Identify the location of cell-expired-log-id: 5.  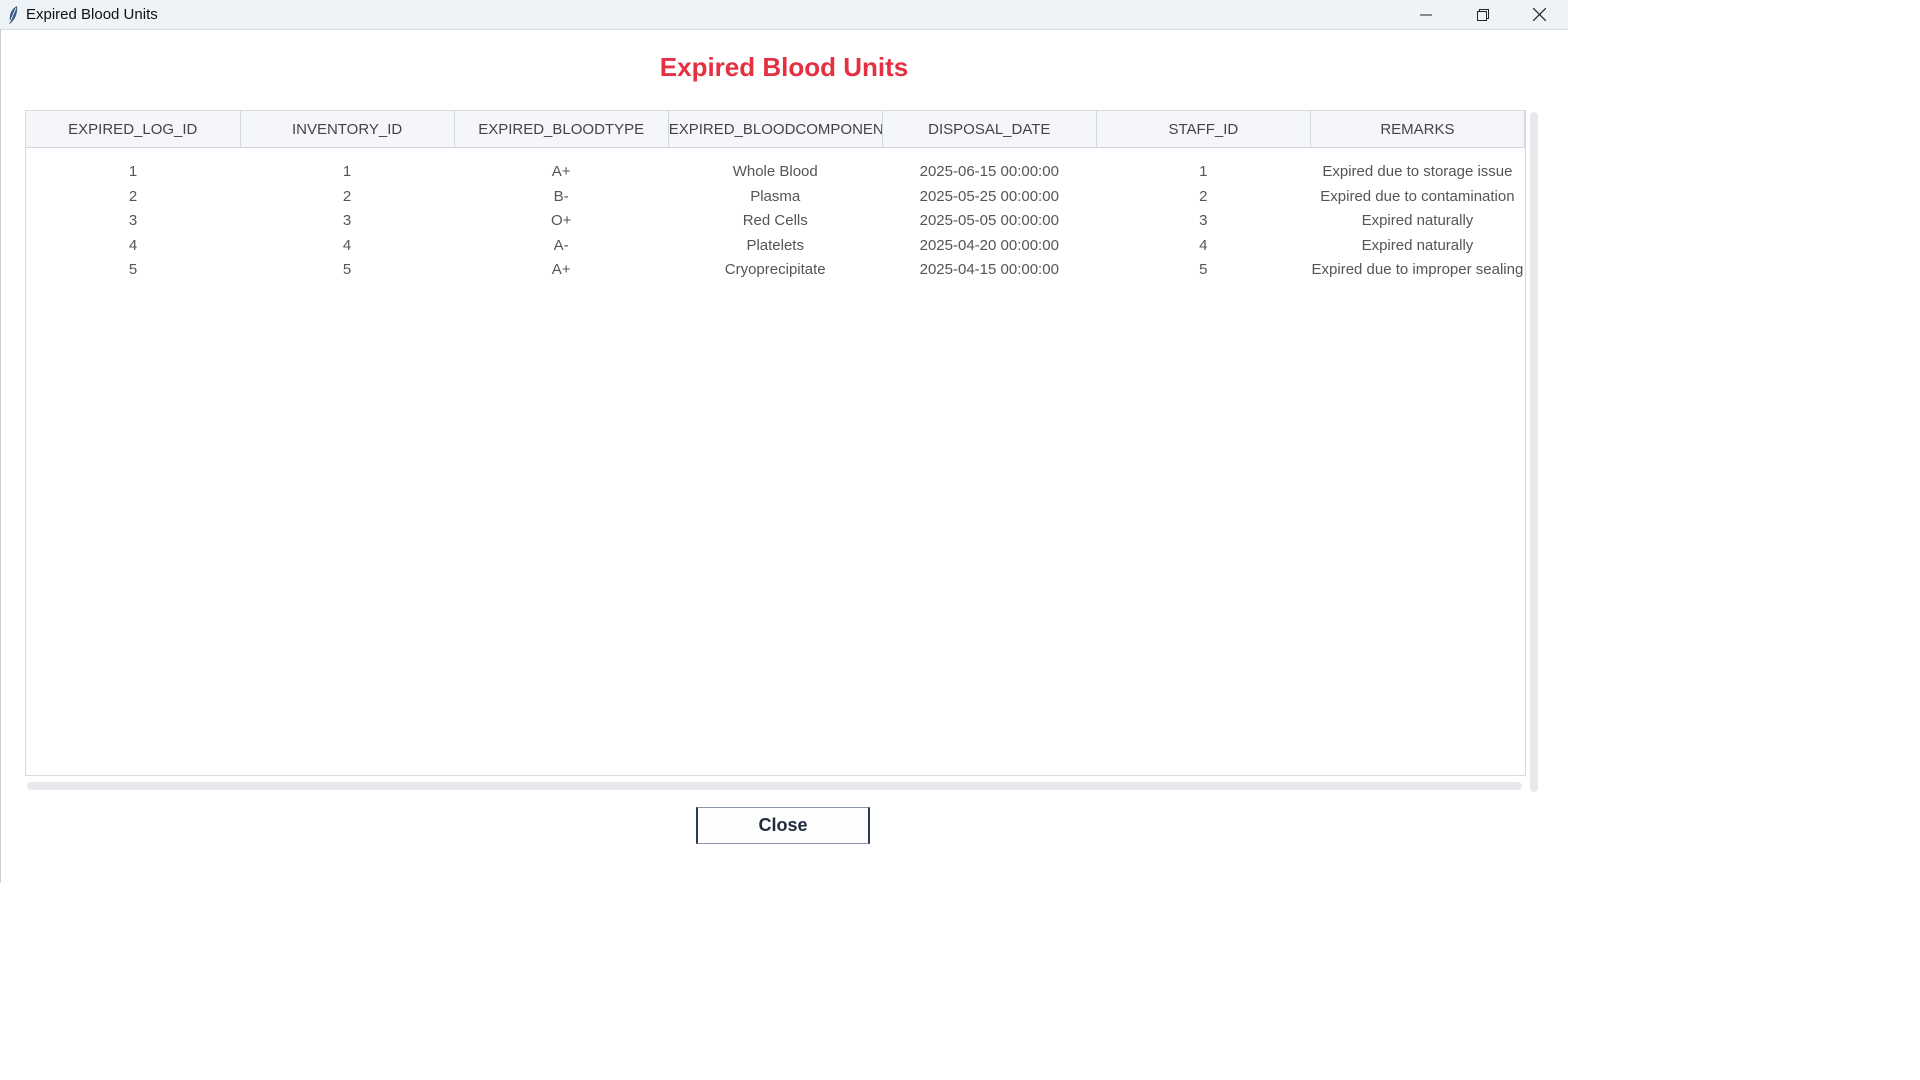
(133, 270).